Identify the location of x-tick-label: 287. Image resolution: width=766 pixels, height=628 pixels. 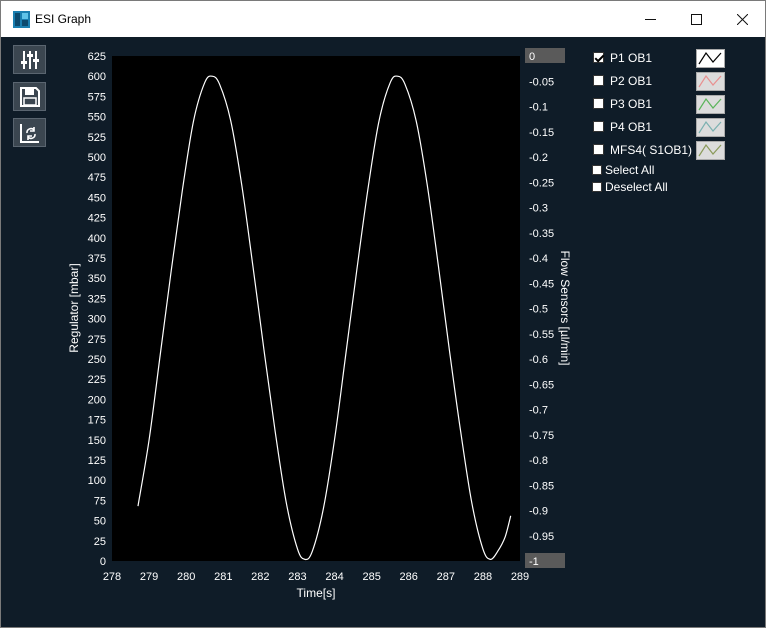
(446, 577).